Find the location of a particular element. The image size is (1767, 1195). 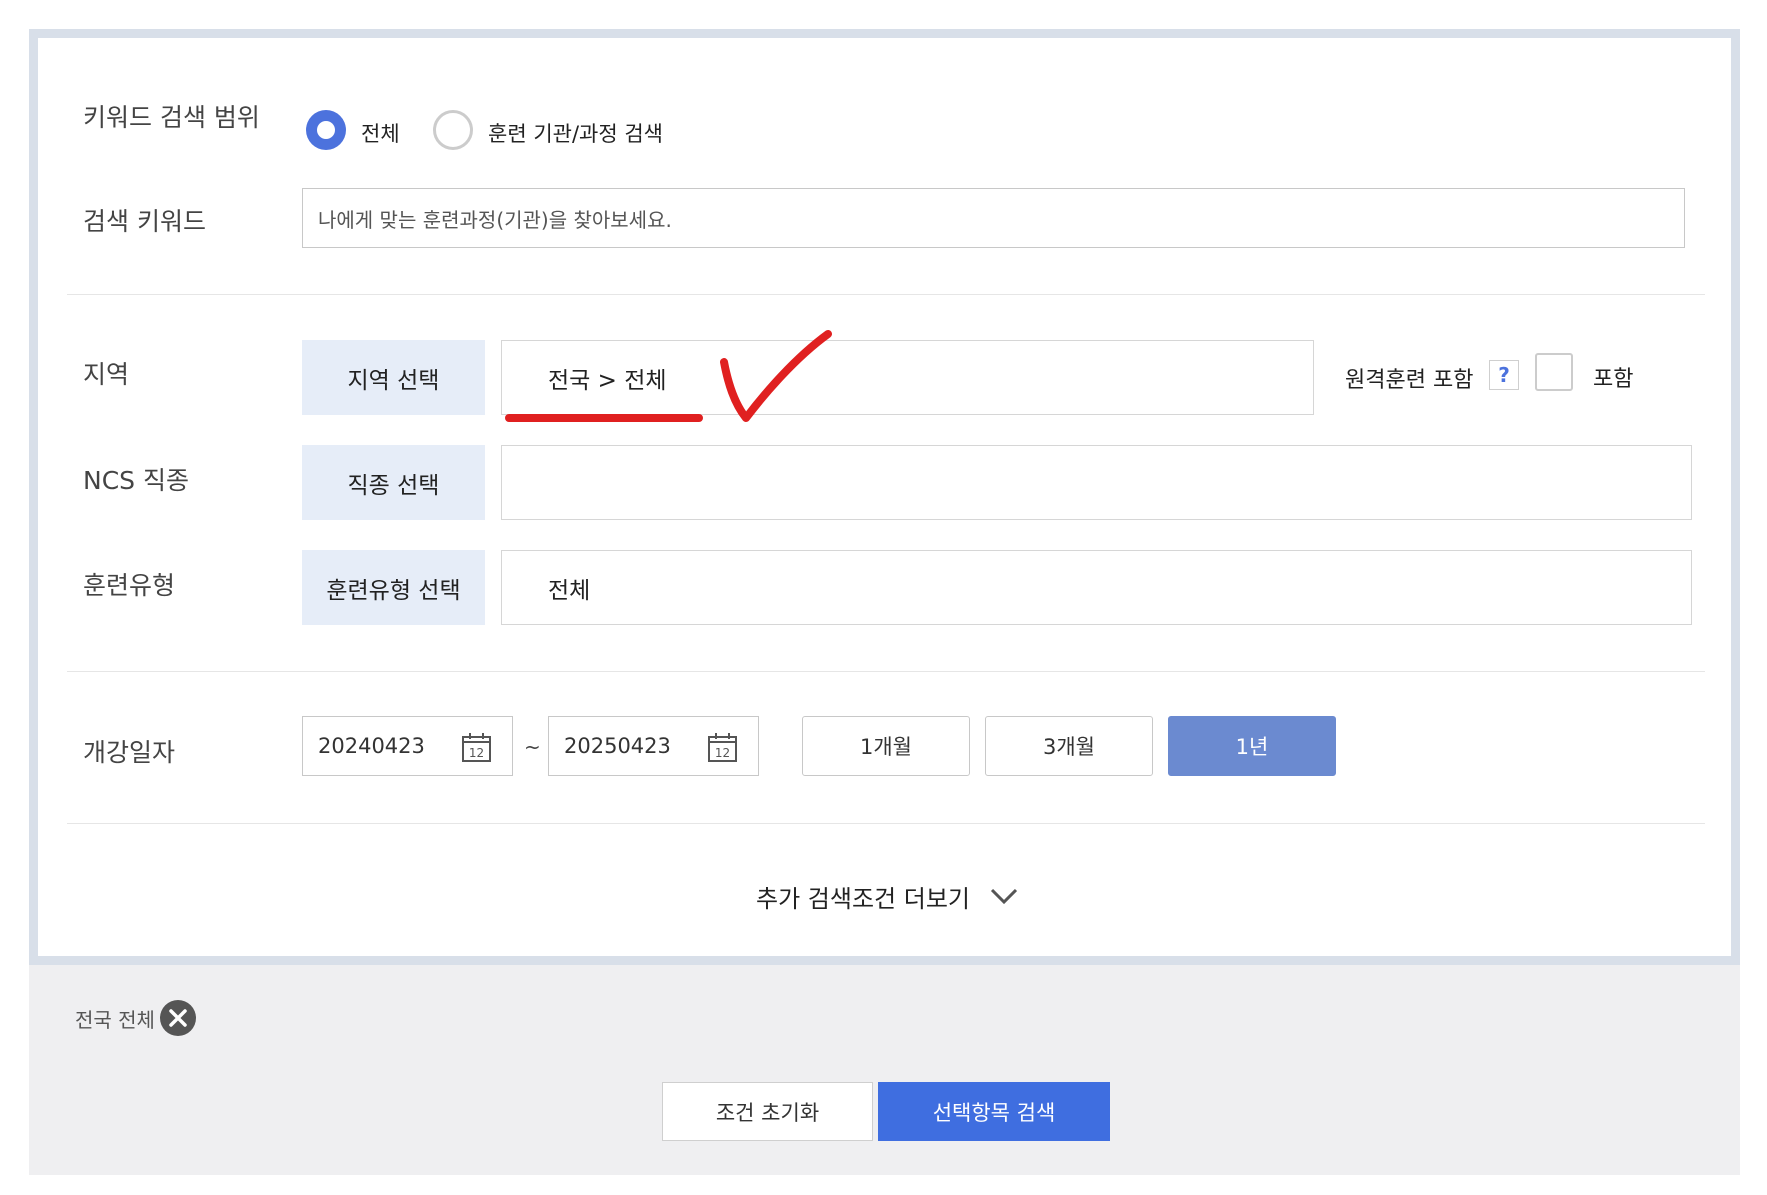

period-1-month-button: 1개월 is located at coordinates (886, 746).